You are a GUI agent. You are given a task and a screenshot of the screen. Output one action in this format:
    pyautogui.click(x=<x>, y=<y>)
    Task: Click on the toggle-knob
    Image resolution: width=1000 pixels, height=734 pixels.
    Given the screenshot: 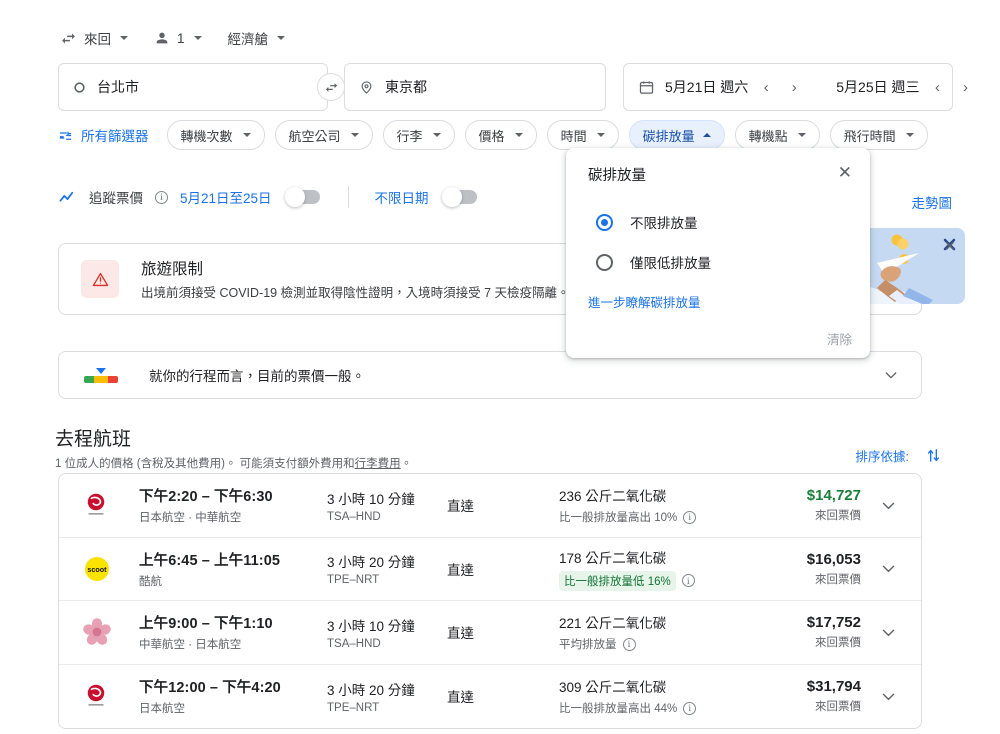 What is the action you would take?
    pyautogui.click(x=451, y=197)
    